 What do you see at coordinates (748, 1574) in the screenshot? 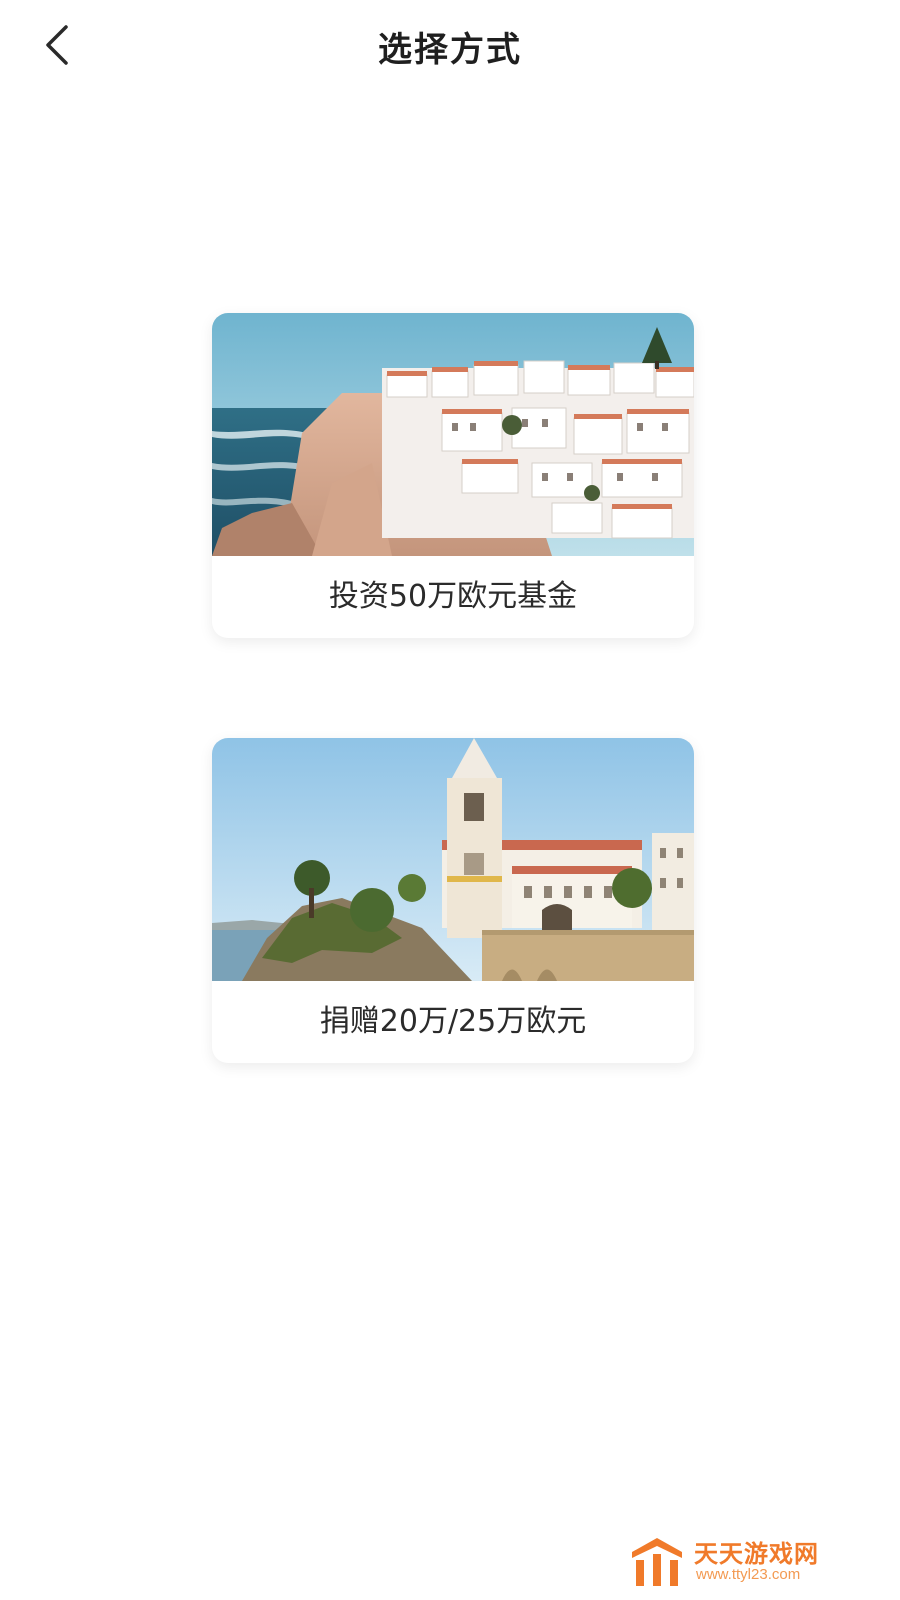
I see `watermark-url: www.ttyl23.com` at bounding box center [748, 1574].